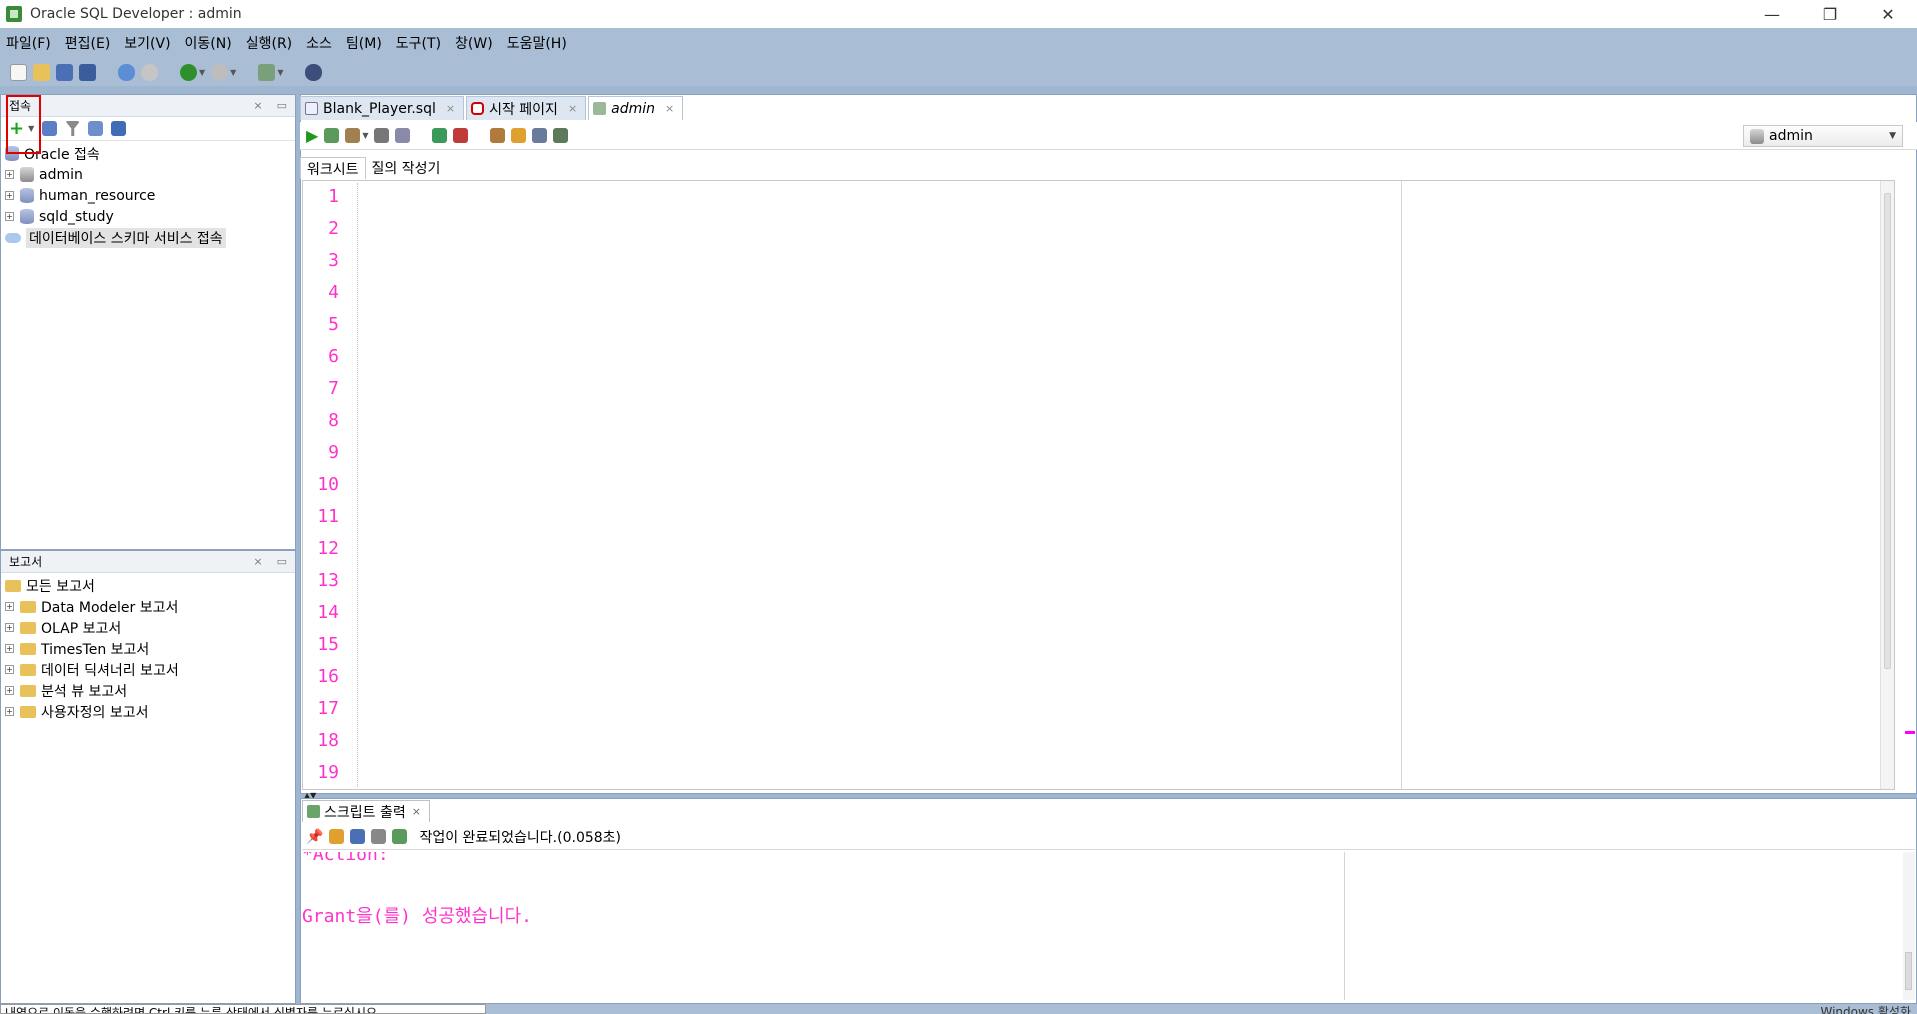  I want to click on menu-help: 도움말(H), so click(537, 43).